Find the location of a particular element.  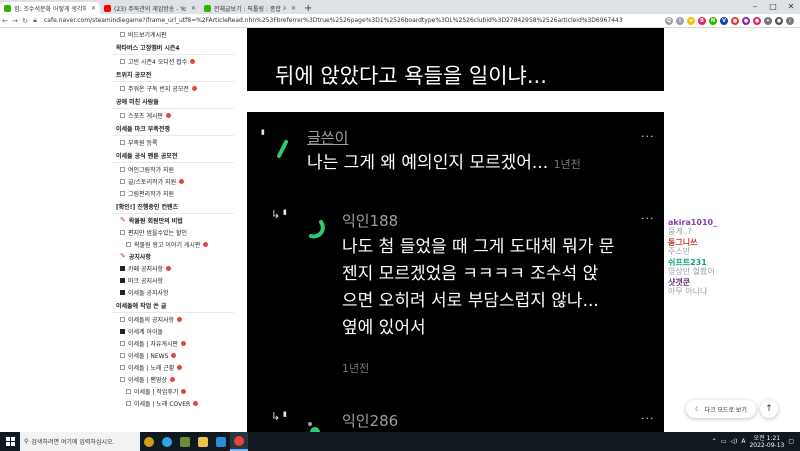

sidebar-item: 이세돌 | 노래 근황 is located at coordinates (173, 367).